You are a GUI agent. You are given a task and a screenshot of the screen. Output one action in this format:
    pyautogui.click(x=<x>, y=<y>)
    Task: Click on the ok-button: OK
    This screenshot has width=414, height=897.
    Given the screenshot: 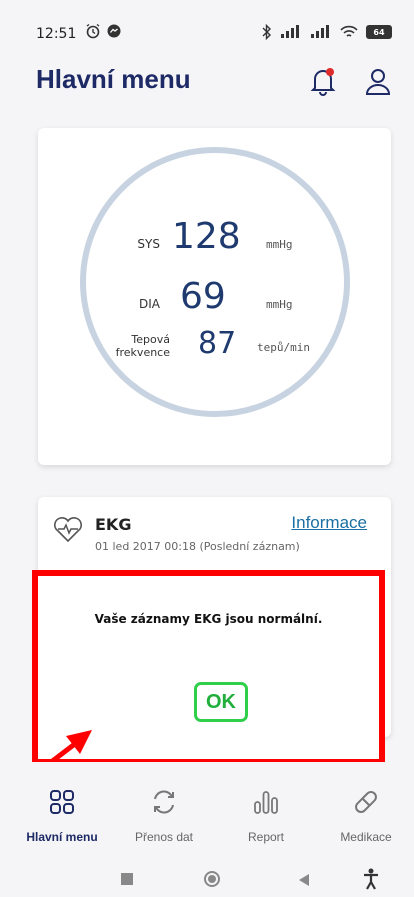 What is the action you would take?
    pyautogui.click(x=221, y=702)
    